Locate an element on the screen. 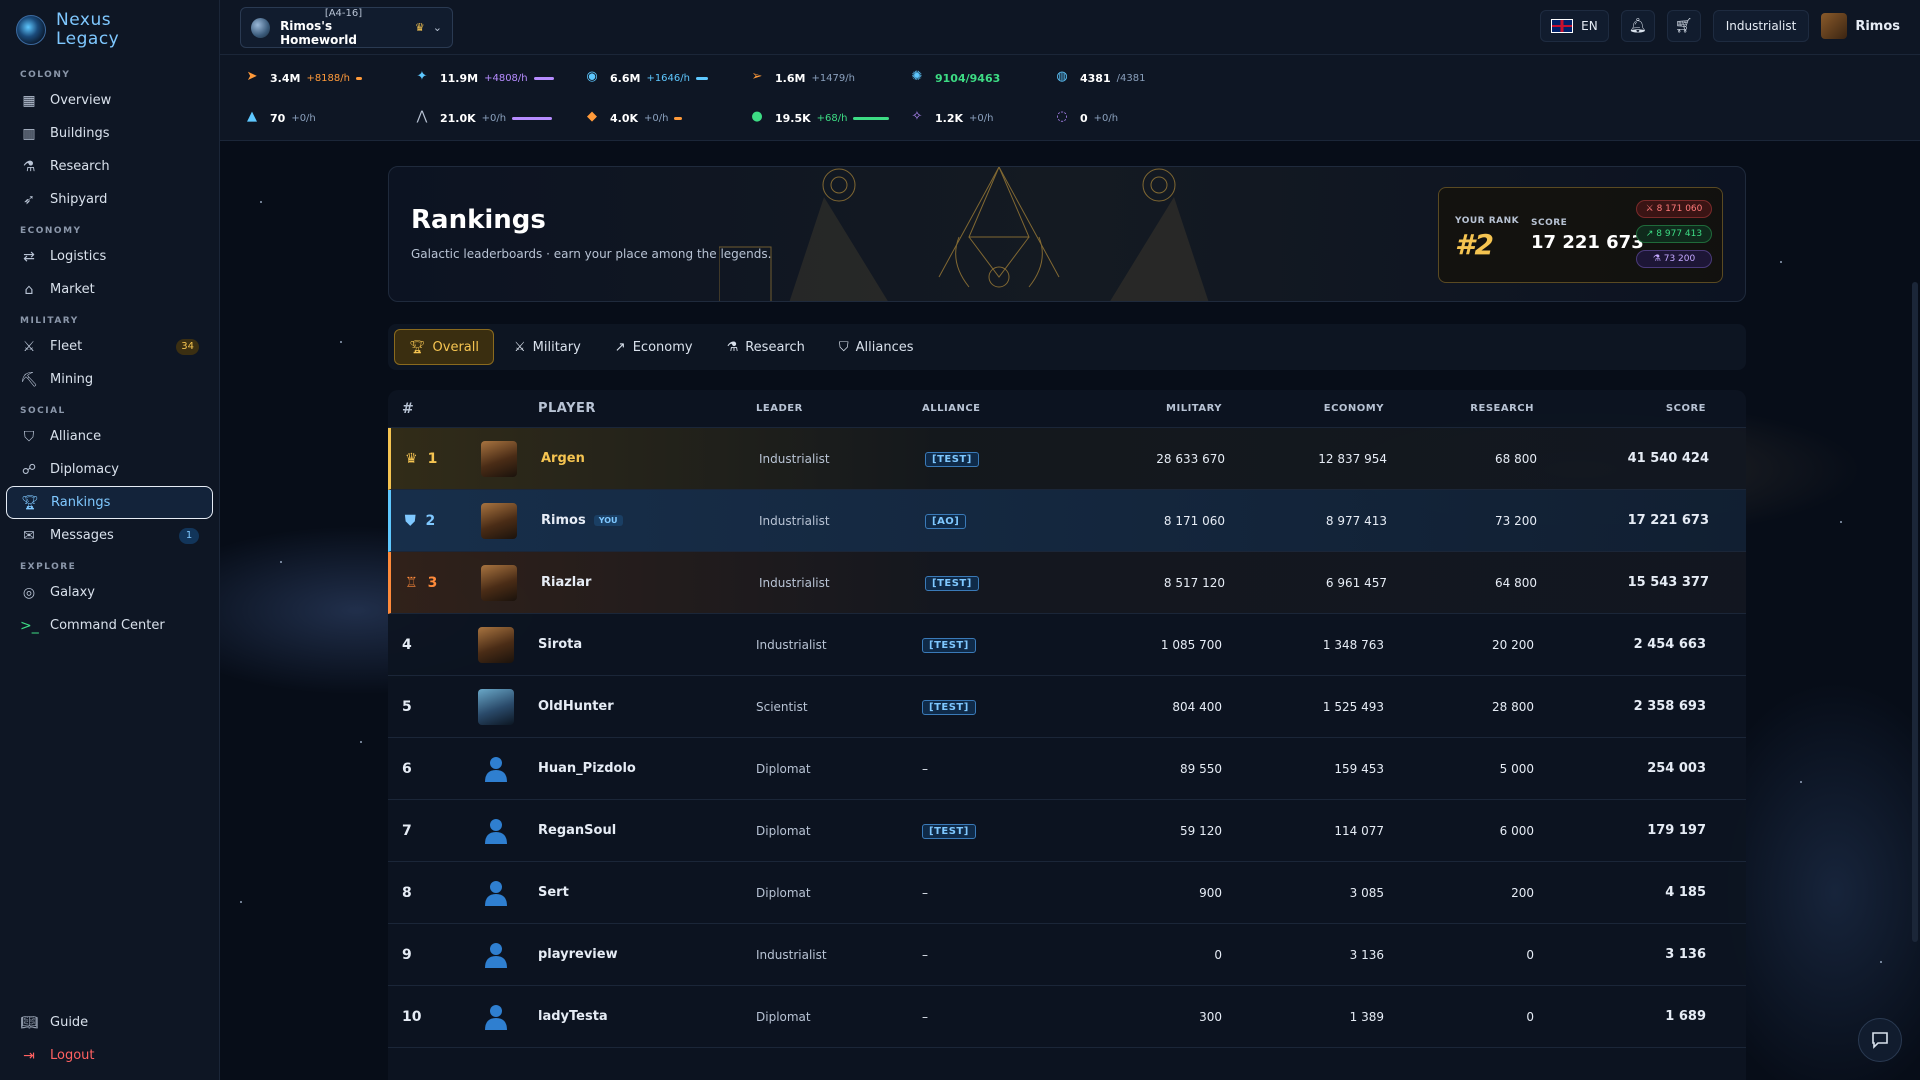 The width and height of the screenshot is (1920, 1080). player-name: Sert is located at coordinates (647, 892).